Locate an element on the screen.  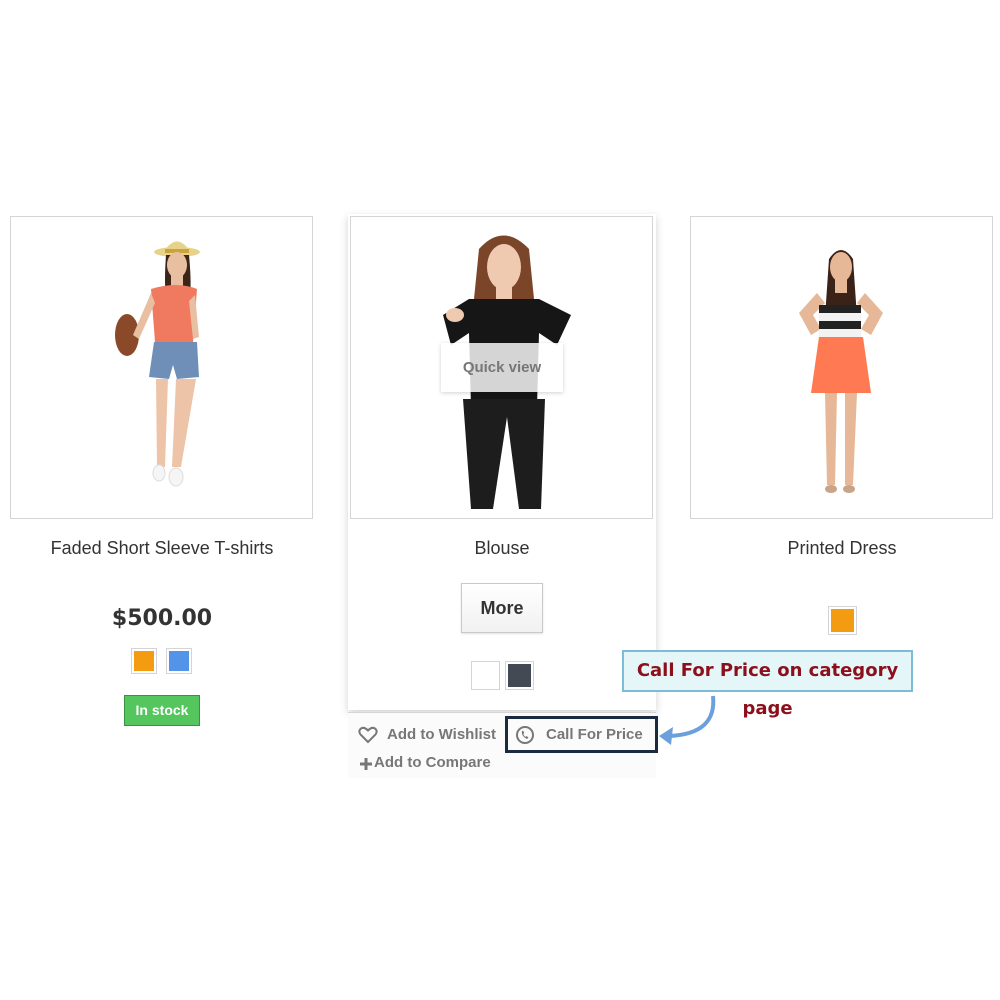
stock-badge: In stock is located at coordinates (162, 710).